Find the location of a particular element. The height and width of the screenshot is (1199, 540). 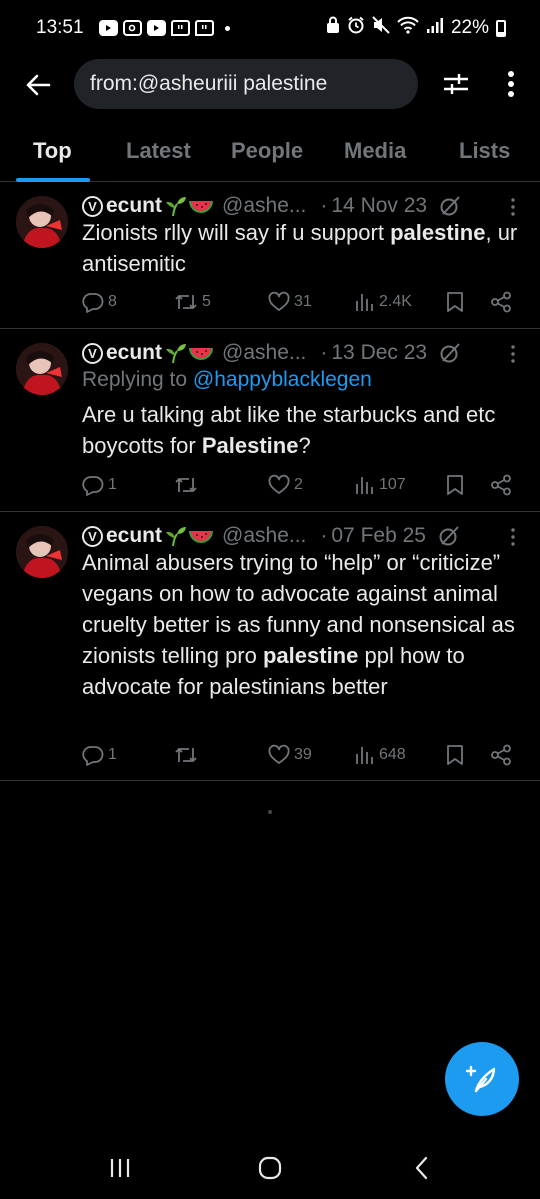

tab-people: People is located at coordinates (267, 151).